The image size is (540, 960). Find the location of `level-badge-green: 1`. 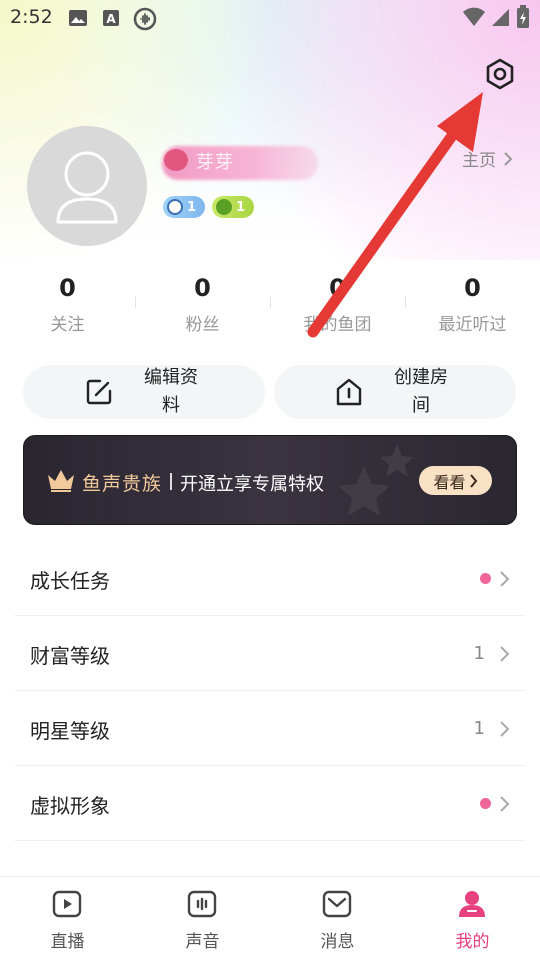

level-badge-green: 1 is located at coordinates (233, 207).